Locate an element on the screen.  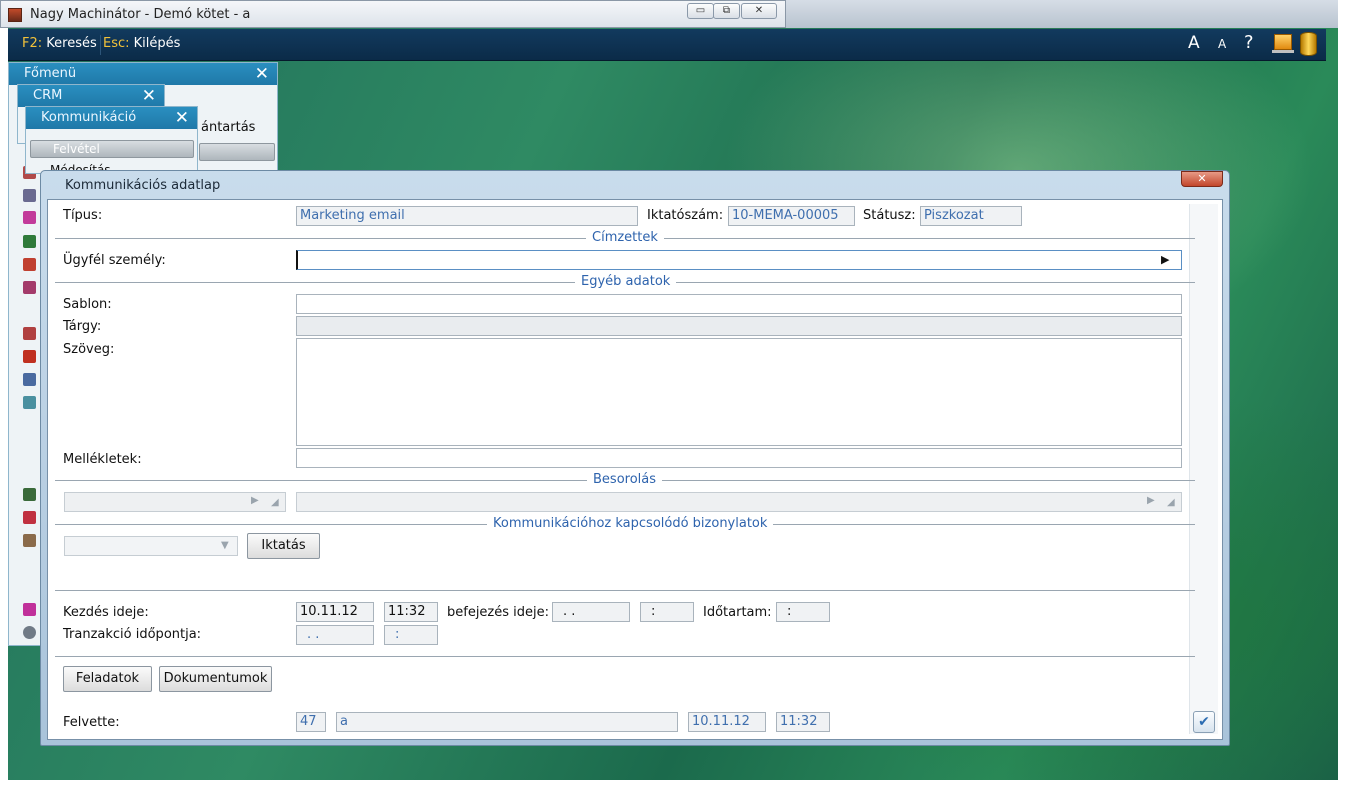
window-title-bar: Nagy Machinátor - Demó kötet - a ▭ ⧉ ✕ is located at coordinates (393, 14).